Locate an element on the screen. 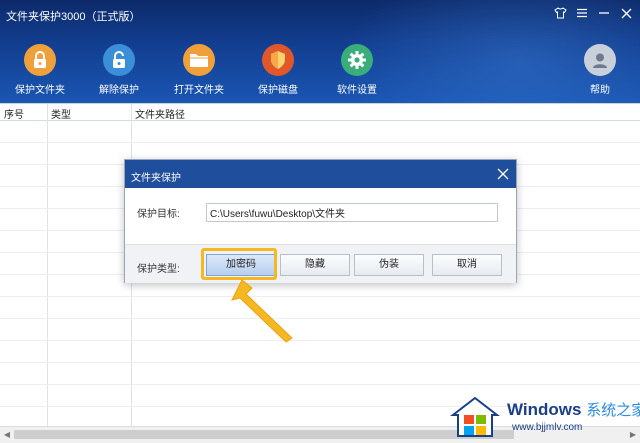 This screenshot has height=443, width=640. watermark-url: www.bjjmlv.com is located at coordinates (547, 427).